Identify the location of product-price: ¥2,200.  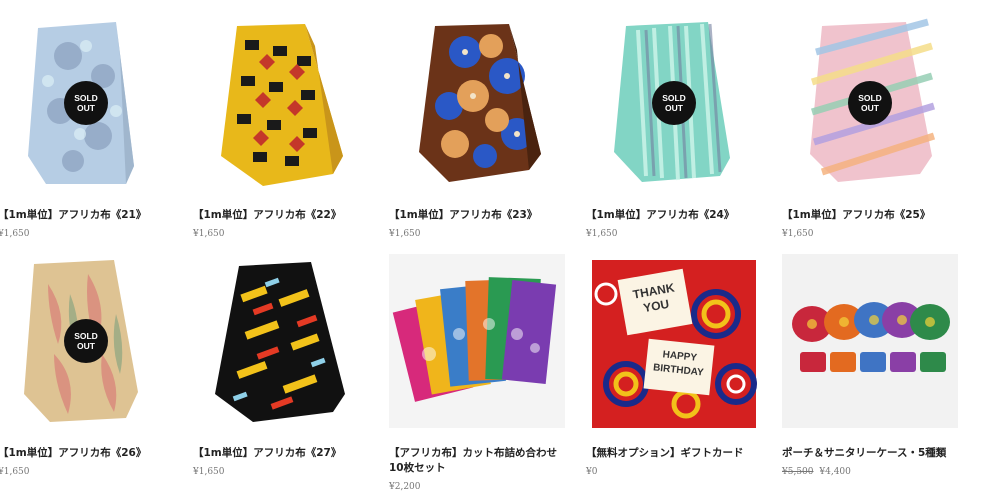
(405, 487).